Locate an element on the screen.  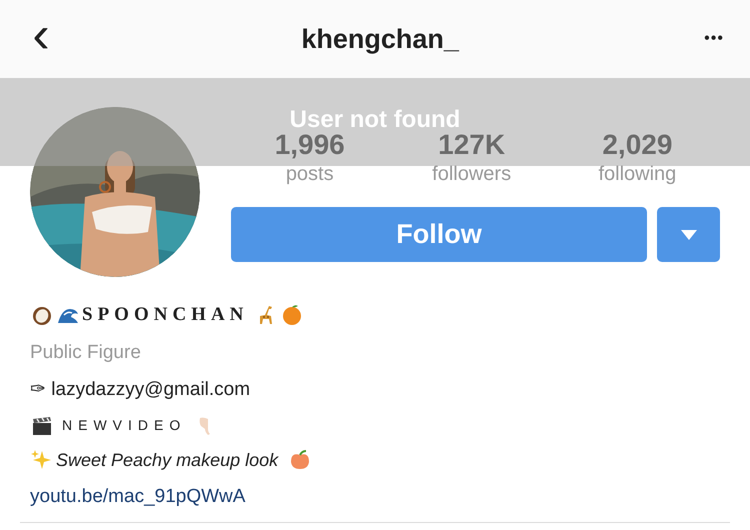
stat-label: posts is located at coordinates (310, 174).